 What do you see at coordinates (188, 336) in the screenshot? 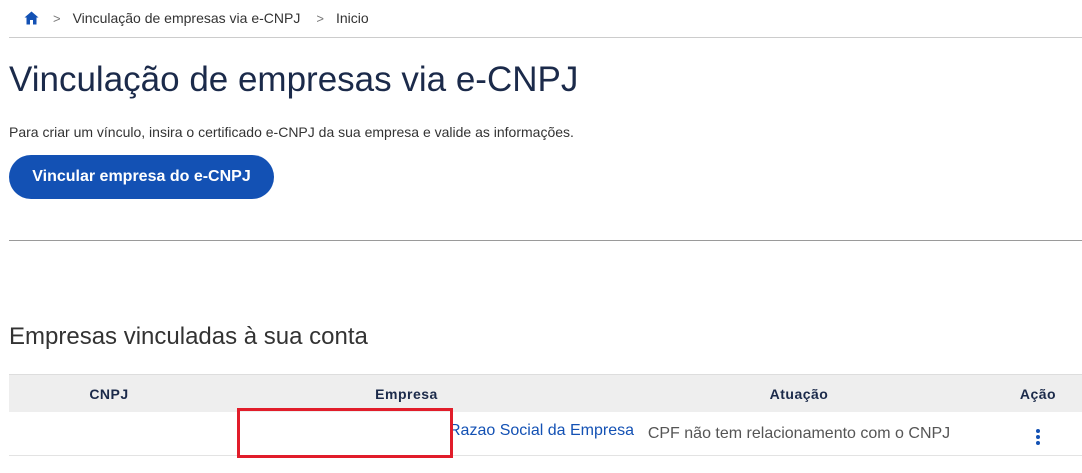
I see `section-title: Empresas vinculadas à sua conta` at bounding box center [188, 336].